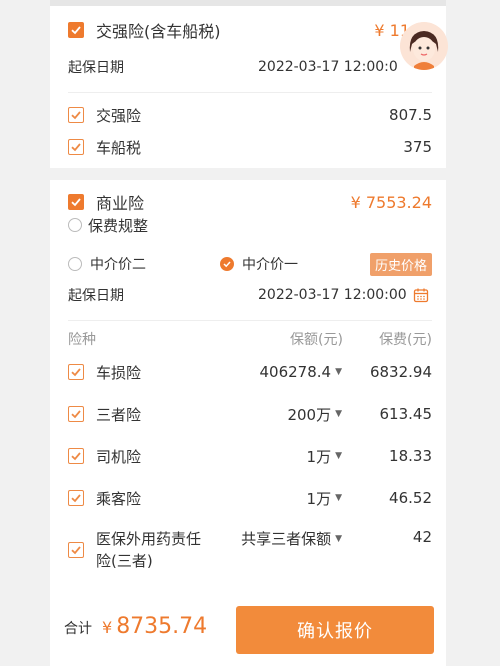 This screenshot has width=500, height=666. What do you see at coordinates (162, 626) in the screenshot?
I see `total-amount: 8735.74` at bounding box center [162, 626].